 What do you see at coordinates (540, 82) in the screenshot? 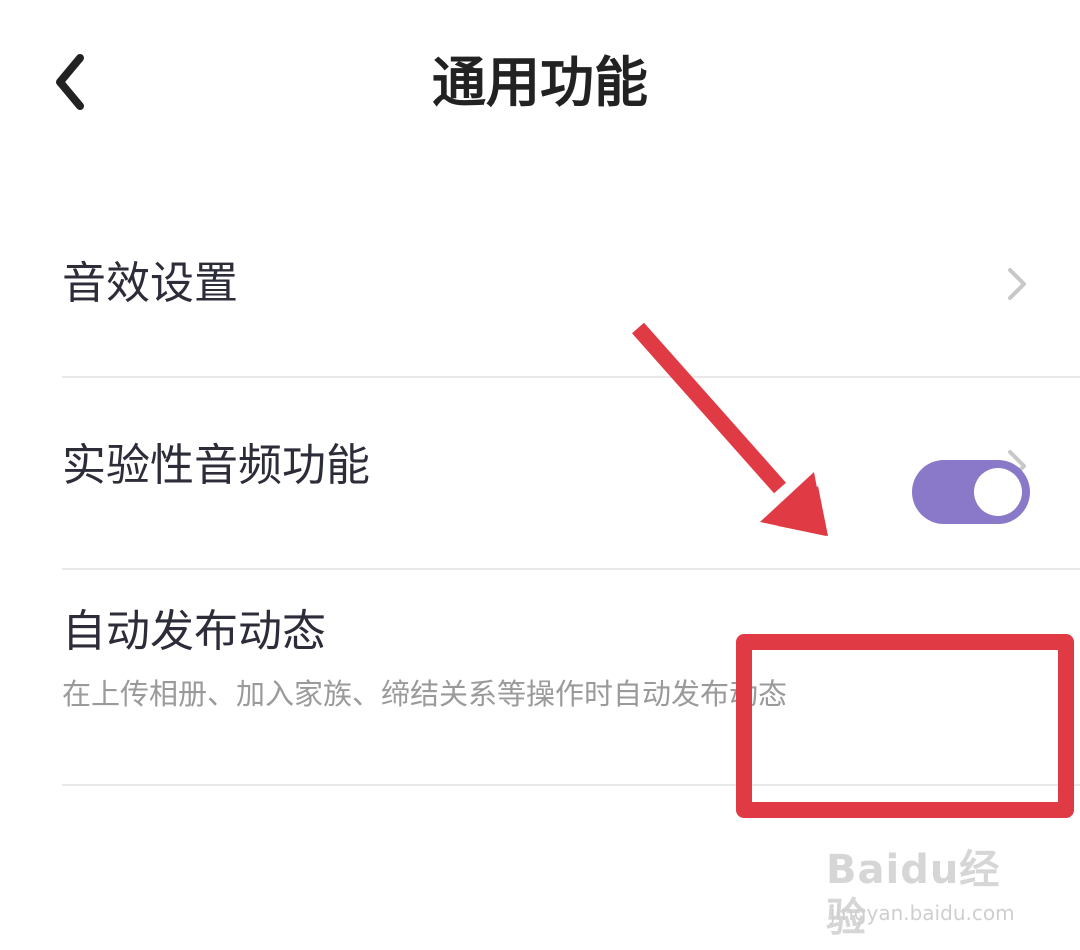
I see `page-title: 通用功能` at bounding box center [540, 82].